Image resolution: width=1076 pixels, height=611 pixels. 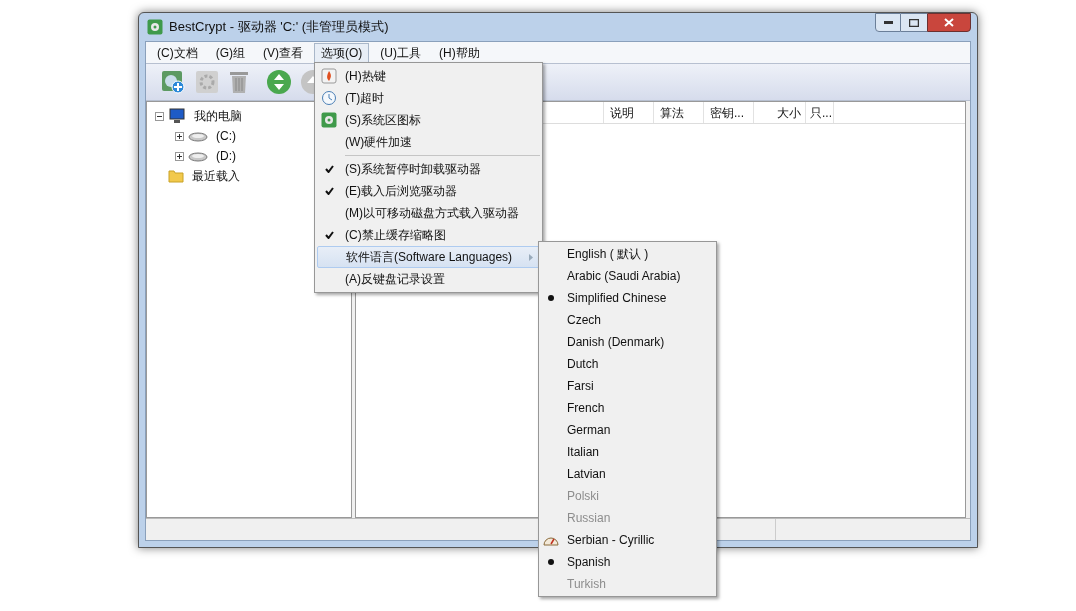 I want to click on menu-item: Spanish, so click(x=627, y=562).